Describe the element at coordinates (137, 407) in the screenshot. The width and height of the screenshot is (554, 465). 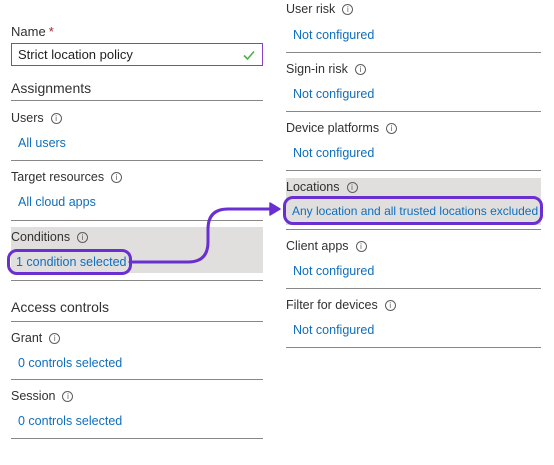
I see `session-section: Session i 0 controls selected` at that location.